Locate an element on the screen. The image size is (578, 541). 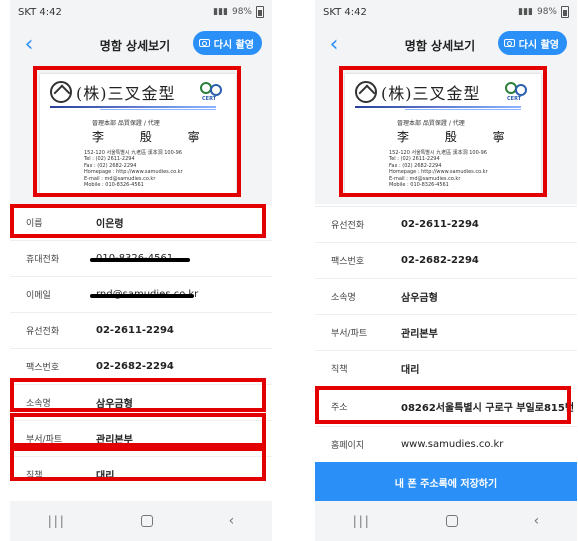
field-row-mobile: 휴대전화 010-8326-4561 is located at coordinates (141, 258).